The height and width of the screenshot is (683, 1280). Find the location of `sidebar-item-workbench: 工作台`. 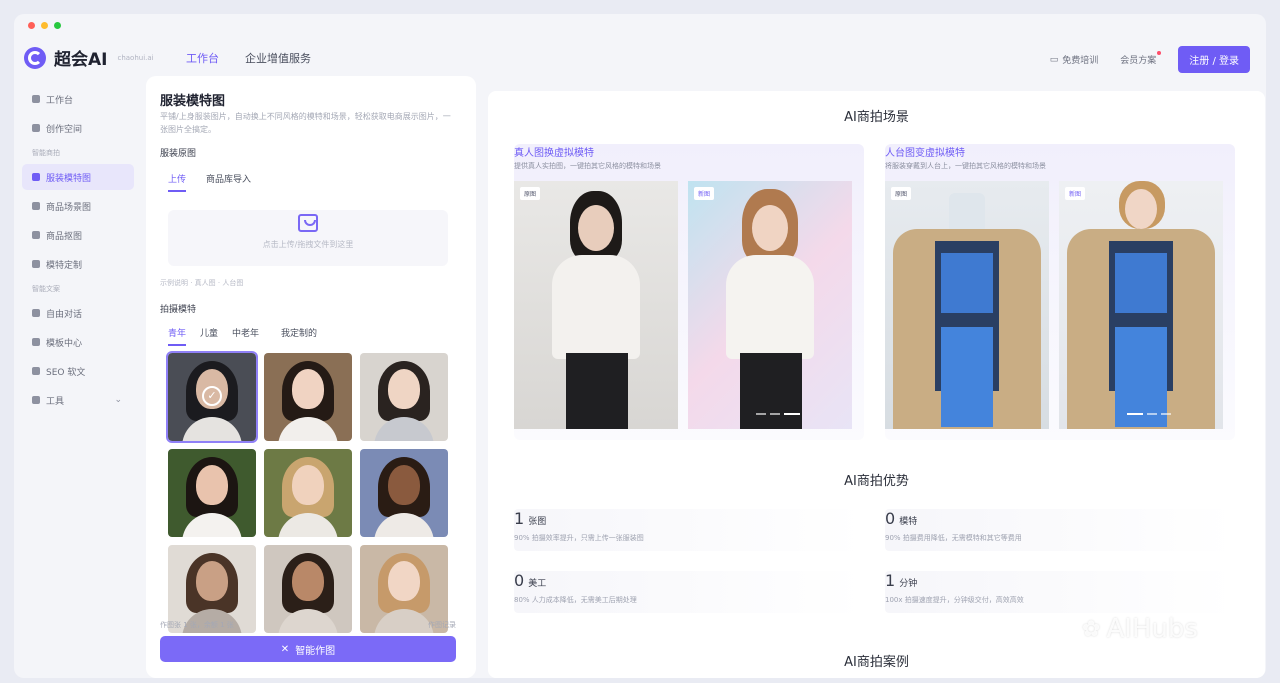

sidebar-item-workbench: 工作台 is located at coordinates (78, 99).